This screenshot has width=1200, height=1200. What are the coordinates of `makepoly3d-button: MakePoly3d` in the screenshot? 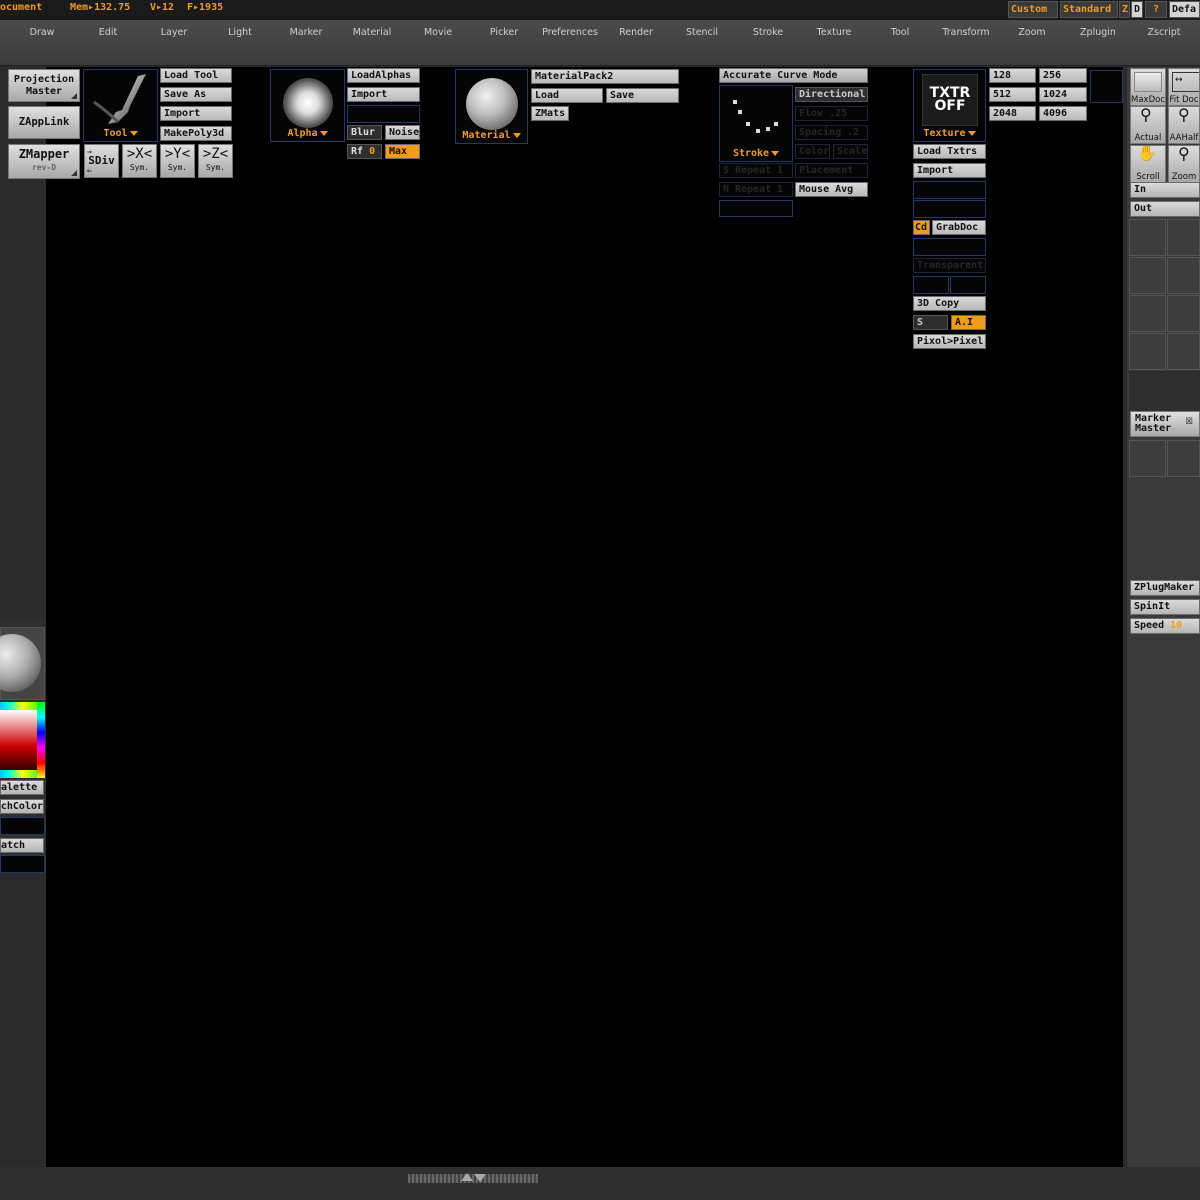 It's located at (196, 133).